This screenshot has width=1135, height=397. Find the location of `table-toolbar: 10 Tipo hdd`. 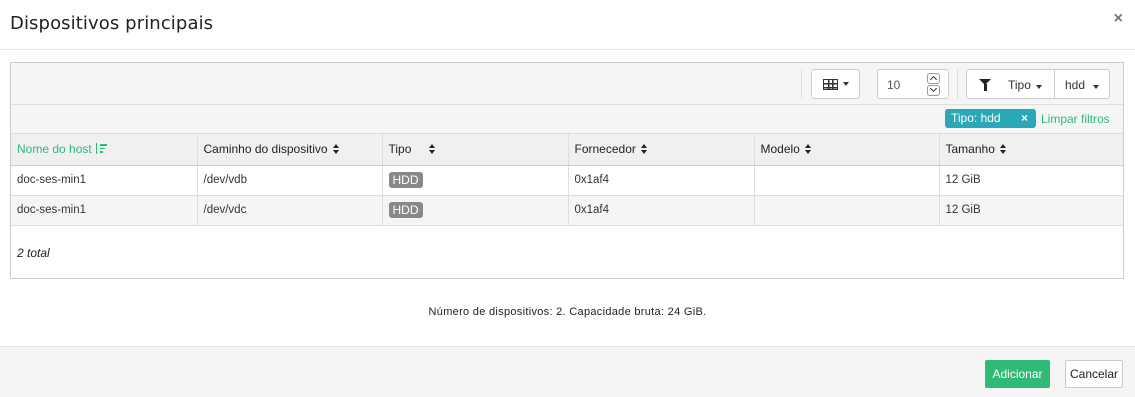

table-toolbar: 10 Tipo hdd is located at coordinates (567, 84).